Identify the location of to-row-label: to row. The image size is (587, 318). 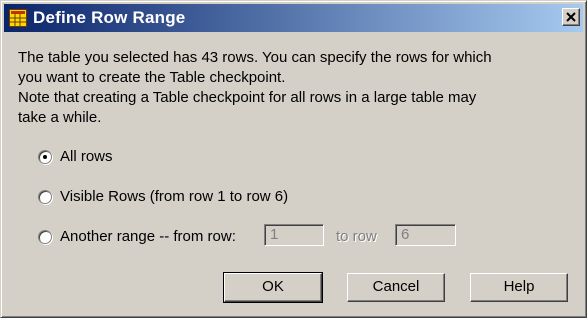
(356, 236).